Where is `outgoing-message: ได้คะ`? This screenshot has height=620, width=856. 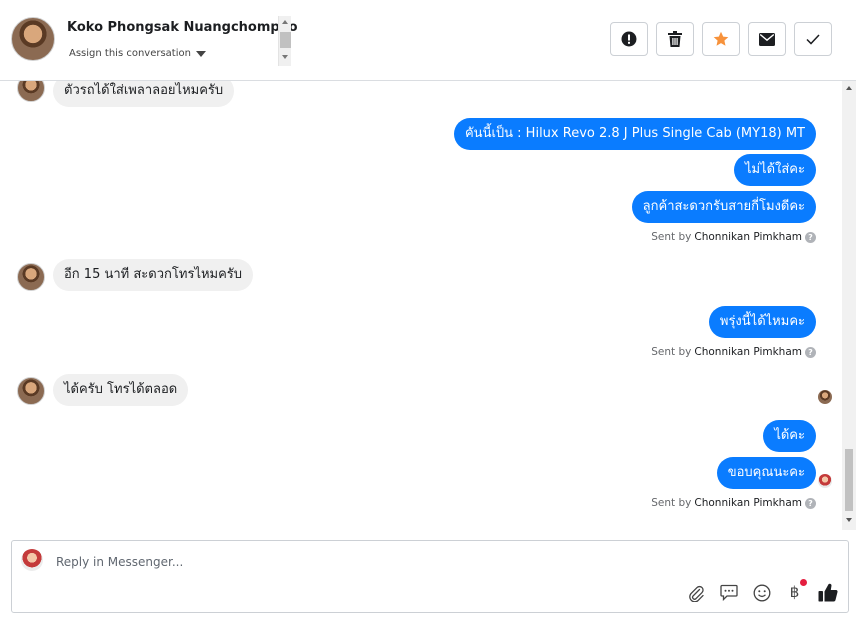 outgoing-message: ได้คะ is located at coordinates (789, 436).